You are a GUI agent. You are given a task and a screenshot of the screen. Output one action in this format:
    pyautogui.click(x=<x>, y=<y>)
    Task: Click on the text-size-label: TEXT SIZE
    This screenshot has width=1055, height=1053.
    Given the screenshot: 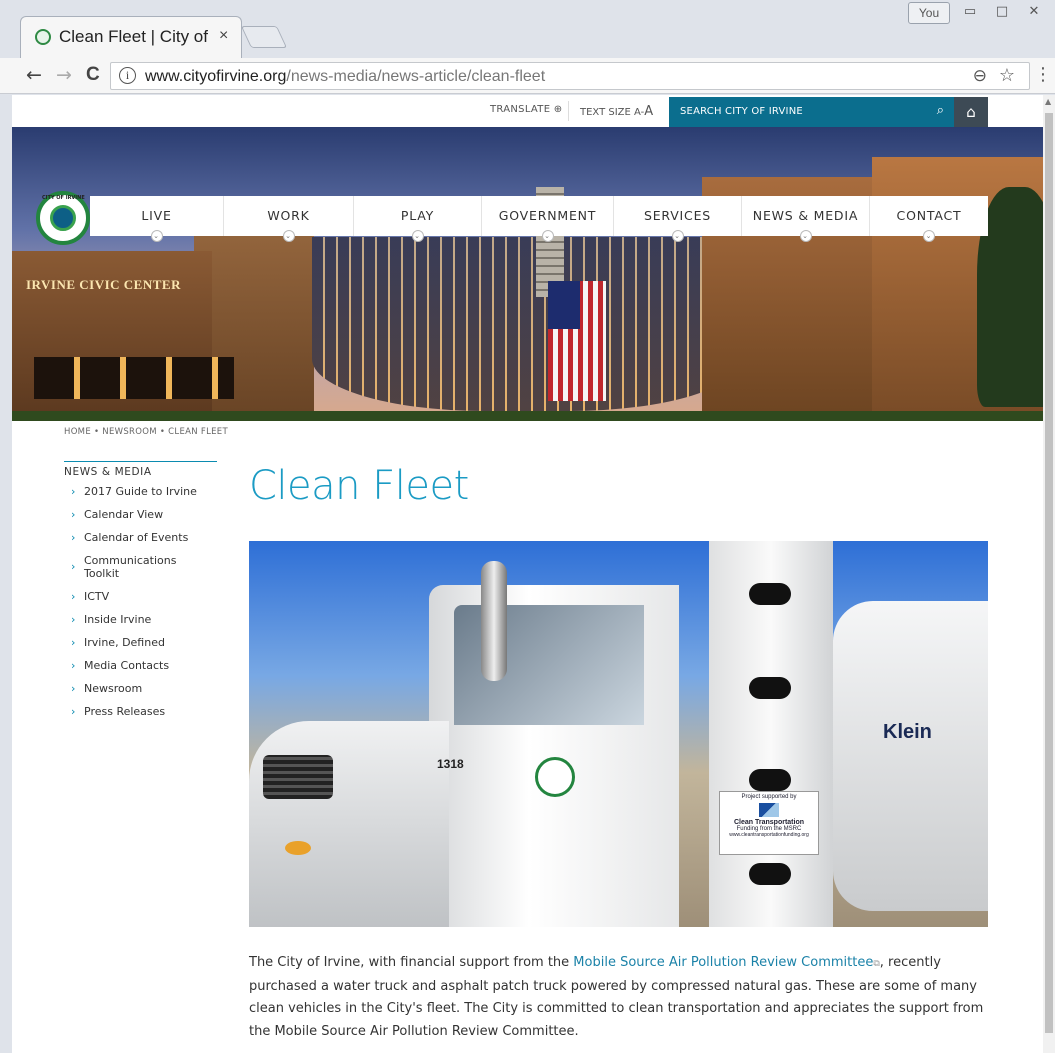 What is the action you would take?
    pyautogui.click(x=605, y=112)
    